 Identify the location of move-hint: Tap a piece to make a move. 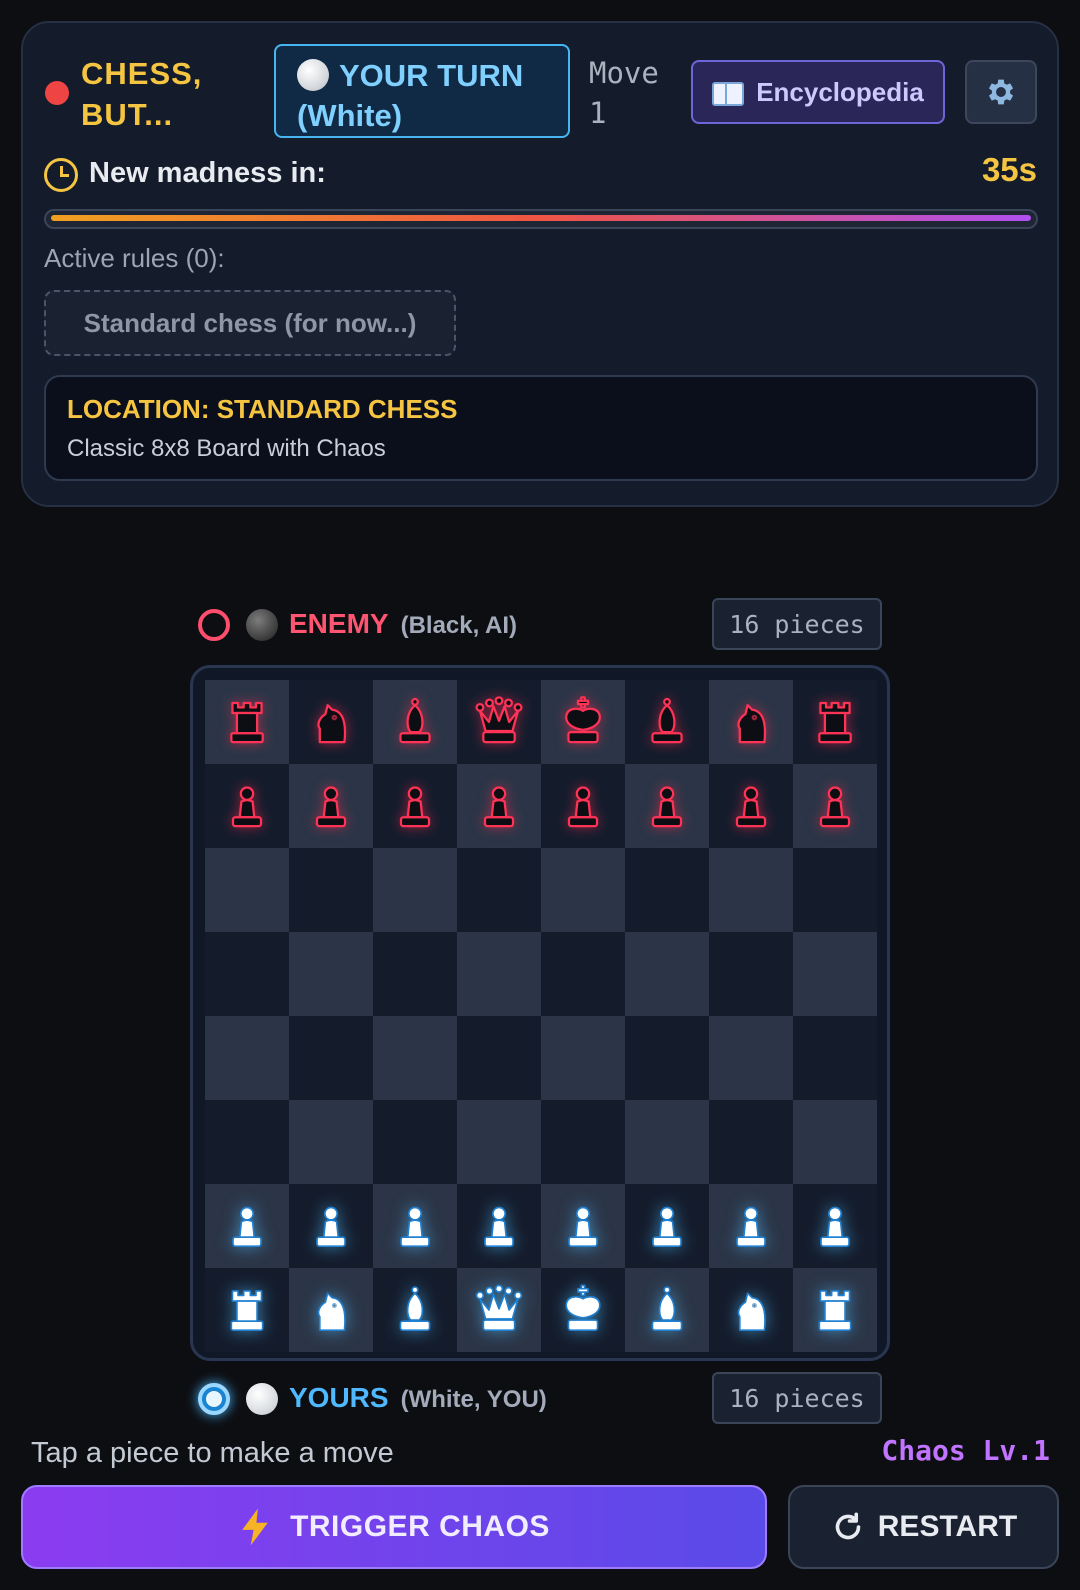
(212, 1453).